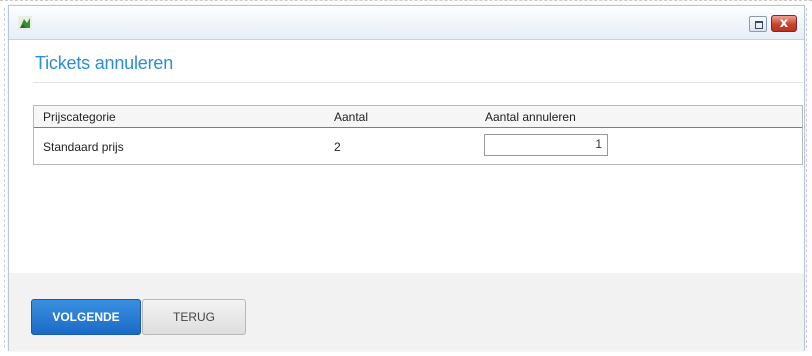 This screenshot has height=356, width=812. Describe the element at coordinates (806, 178) in the screenshot. I see `backdrop-side-right` at that location.